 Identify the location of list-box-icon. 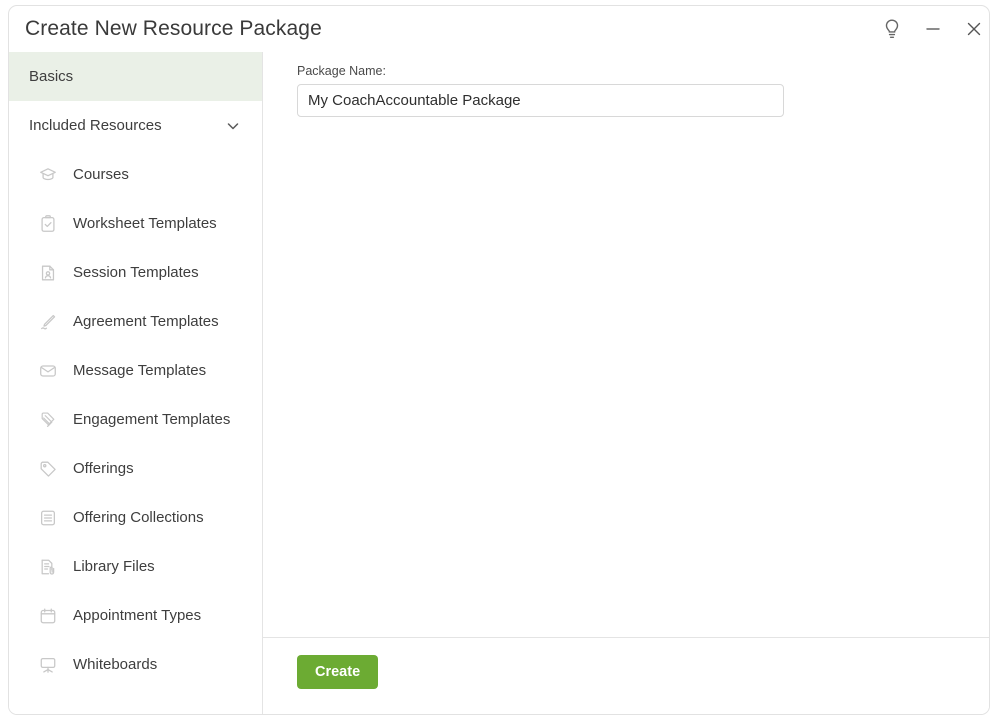
(48, 518).